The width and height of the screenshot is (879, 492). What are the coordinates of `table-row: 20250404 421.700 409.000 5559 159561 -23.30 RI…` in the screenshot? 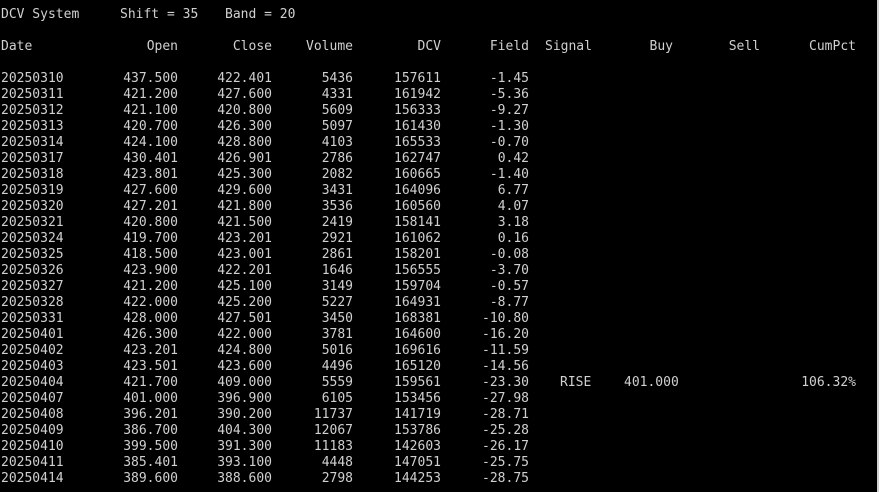 It's located at (431, 383).